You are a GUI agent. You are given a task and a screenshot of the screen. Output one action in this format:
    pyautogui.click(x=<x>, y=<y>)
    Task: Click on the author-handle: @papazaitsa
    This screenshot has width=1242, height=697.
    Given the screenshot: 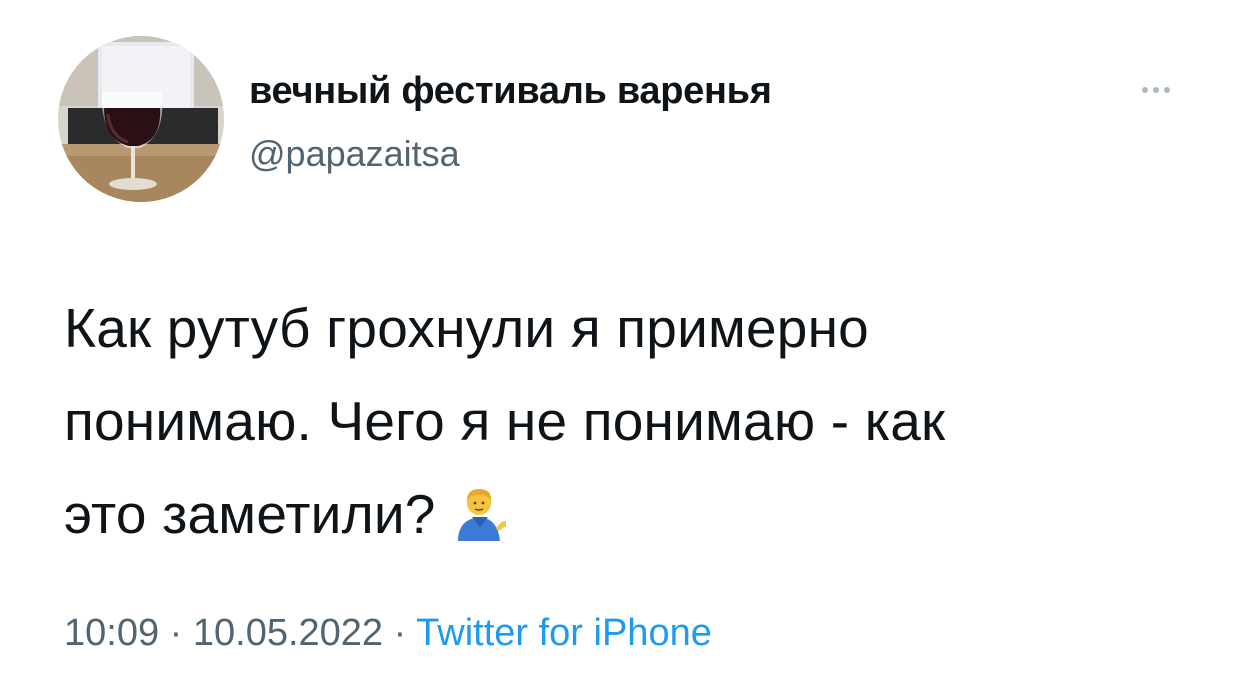 What is the action you would take?
    pyautogui.click(x=354, y=154)
    